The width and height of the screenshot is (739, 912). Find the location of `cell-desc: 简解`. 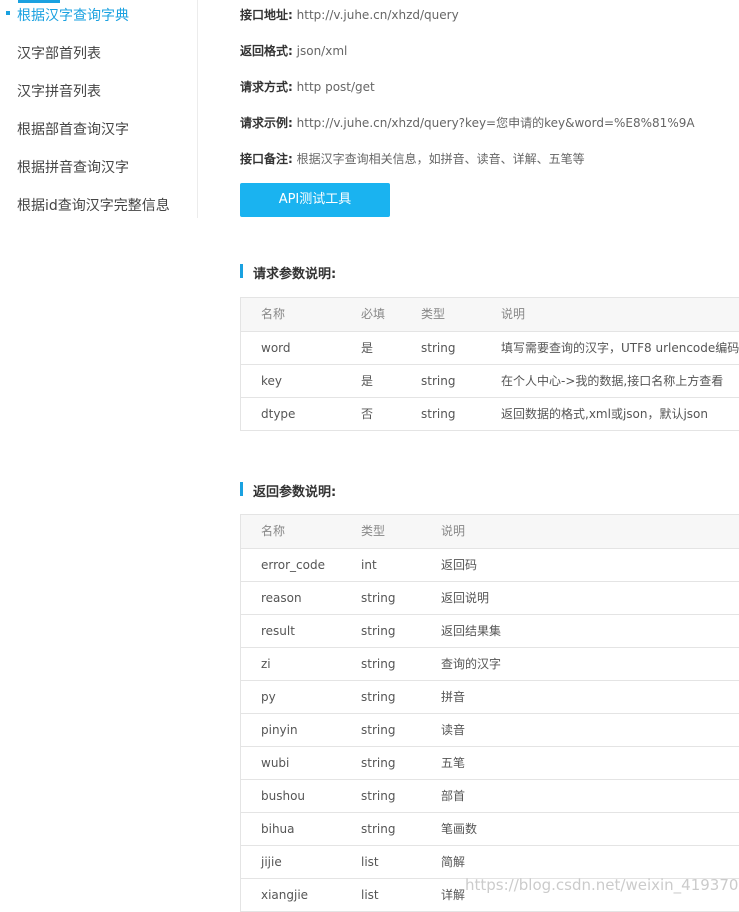

cell-desc: 简解 is located at coordinates (453, 862).